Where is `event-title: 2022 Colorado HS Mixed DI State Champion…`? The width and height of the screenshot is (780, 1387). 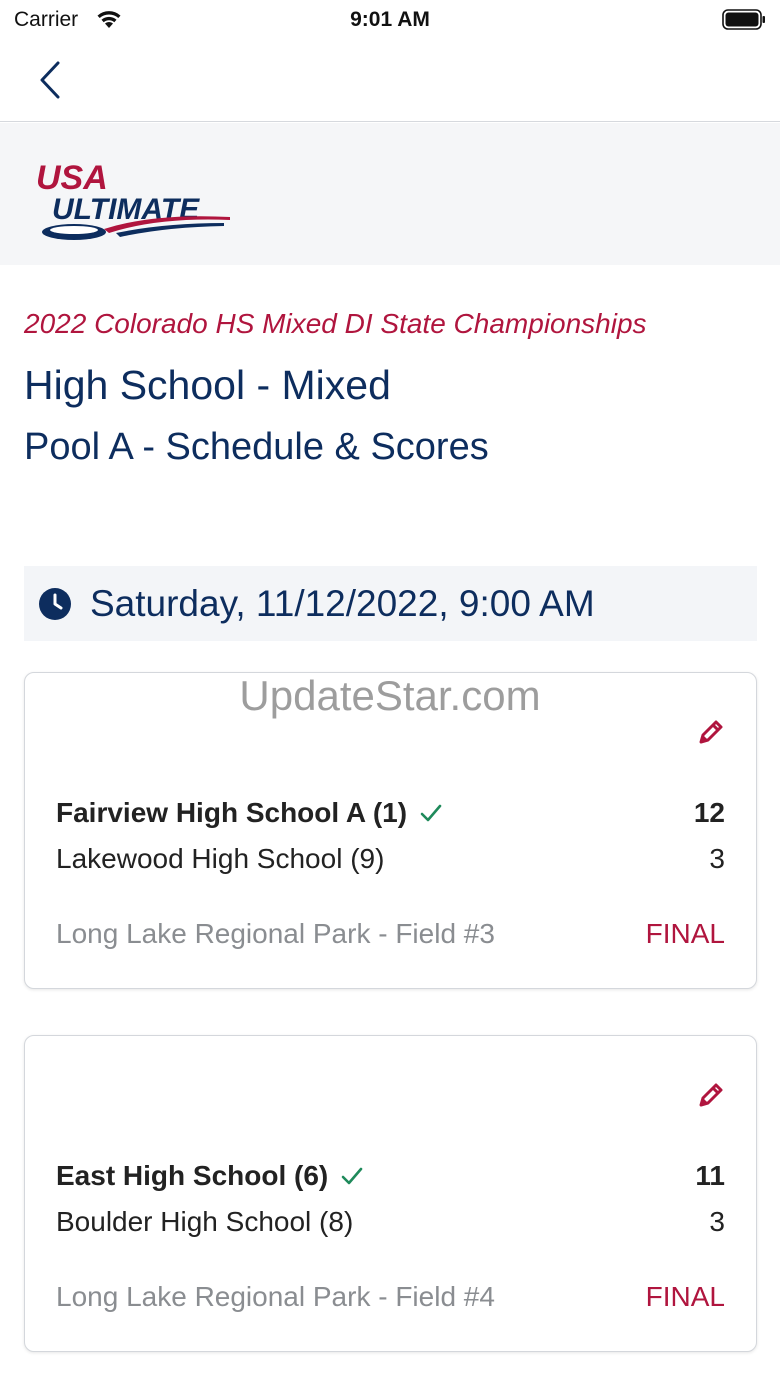
event-title: 2022 Colorado HS Mixed DI State Champion… is located at coordinates (335, 323).